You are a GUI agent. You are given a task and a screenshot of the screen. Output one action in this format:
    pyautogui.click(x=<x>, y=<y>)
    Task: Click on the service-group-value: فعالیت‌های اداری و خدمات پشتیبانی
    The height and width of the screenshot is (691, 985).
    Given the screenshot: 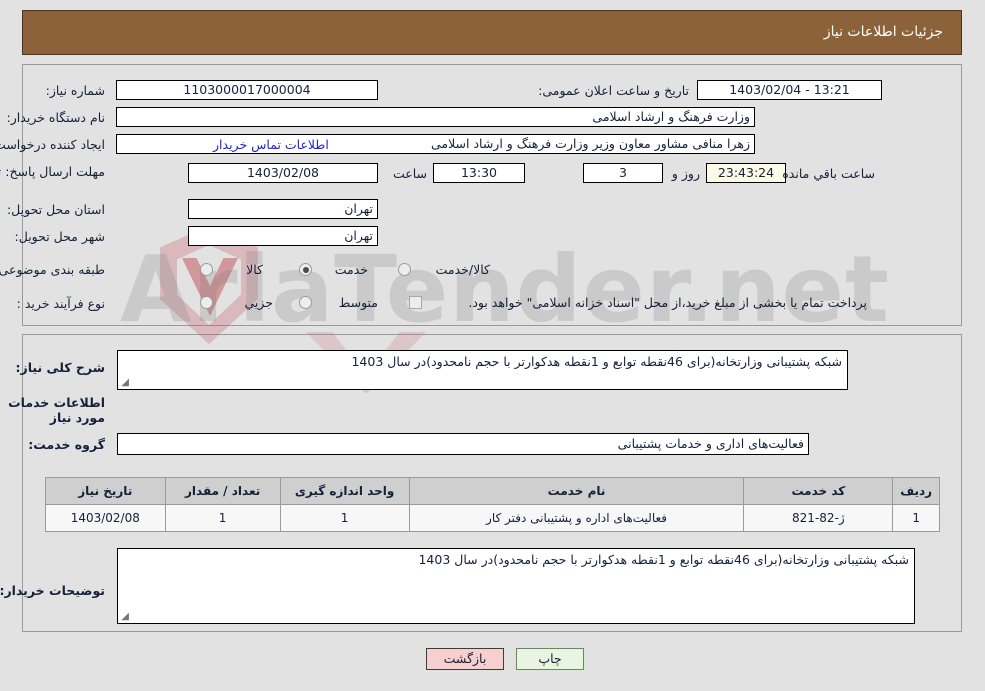 What is the action you would take?
    pyautogui.click(x=463, y=444)
    